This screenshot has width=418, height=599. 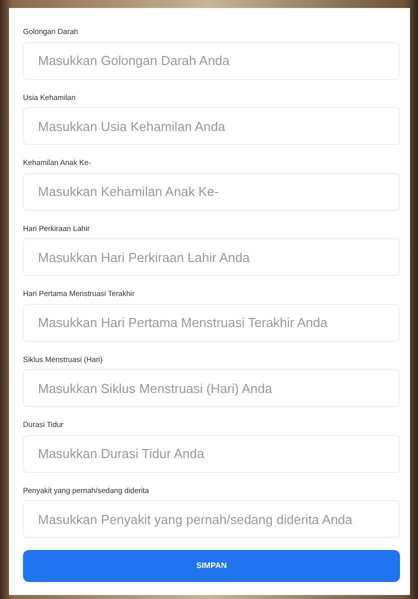 I want to click on input-field: Masukkan Usia Kehamilan Anda, so click(x=211, y=126).